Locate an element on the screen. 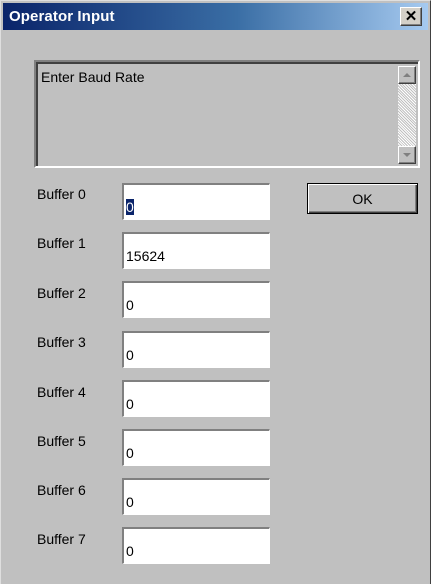 The height and width of the screenshot is (584, 433). scroll-up-arrow-icon is located at coordinates (407, 75).